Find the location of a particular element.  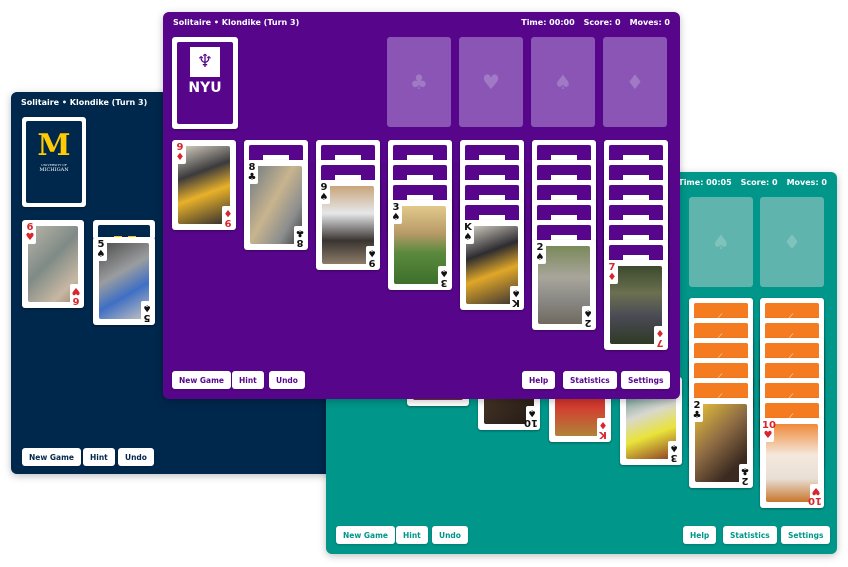

tableau-card: 7 ♦ 7 ♦ is located at coordinates (636, 305).